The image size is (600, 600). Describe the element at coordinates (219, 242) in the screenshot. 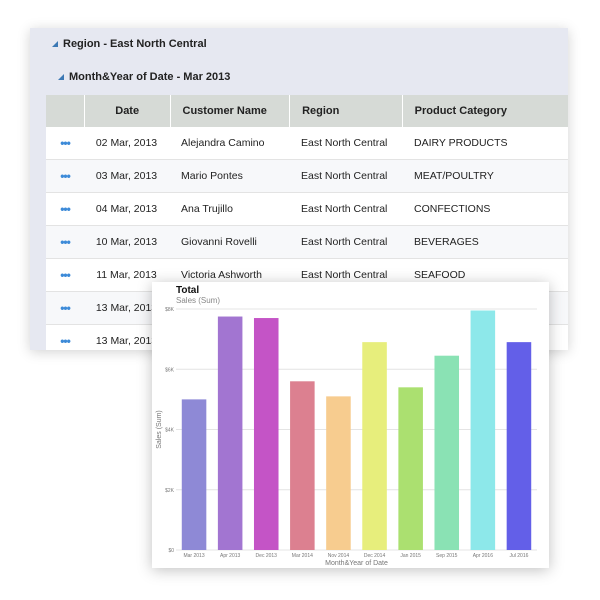

I see `cell-customer: Giovanni Rovelli` at that location.